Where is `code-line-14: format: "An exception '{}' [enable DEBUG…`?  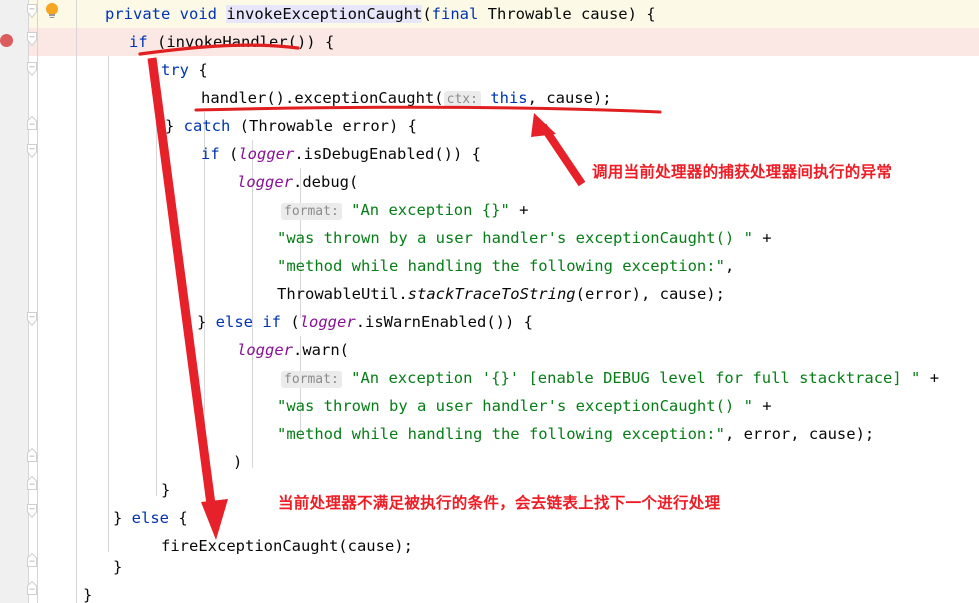 code-line-14: format: "An exception '{}' [enable DEBUG… is located at coordinates (608, 378).